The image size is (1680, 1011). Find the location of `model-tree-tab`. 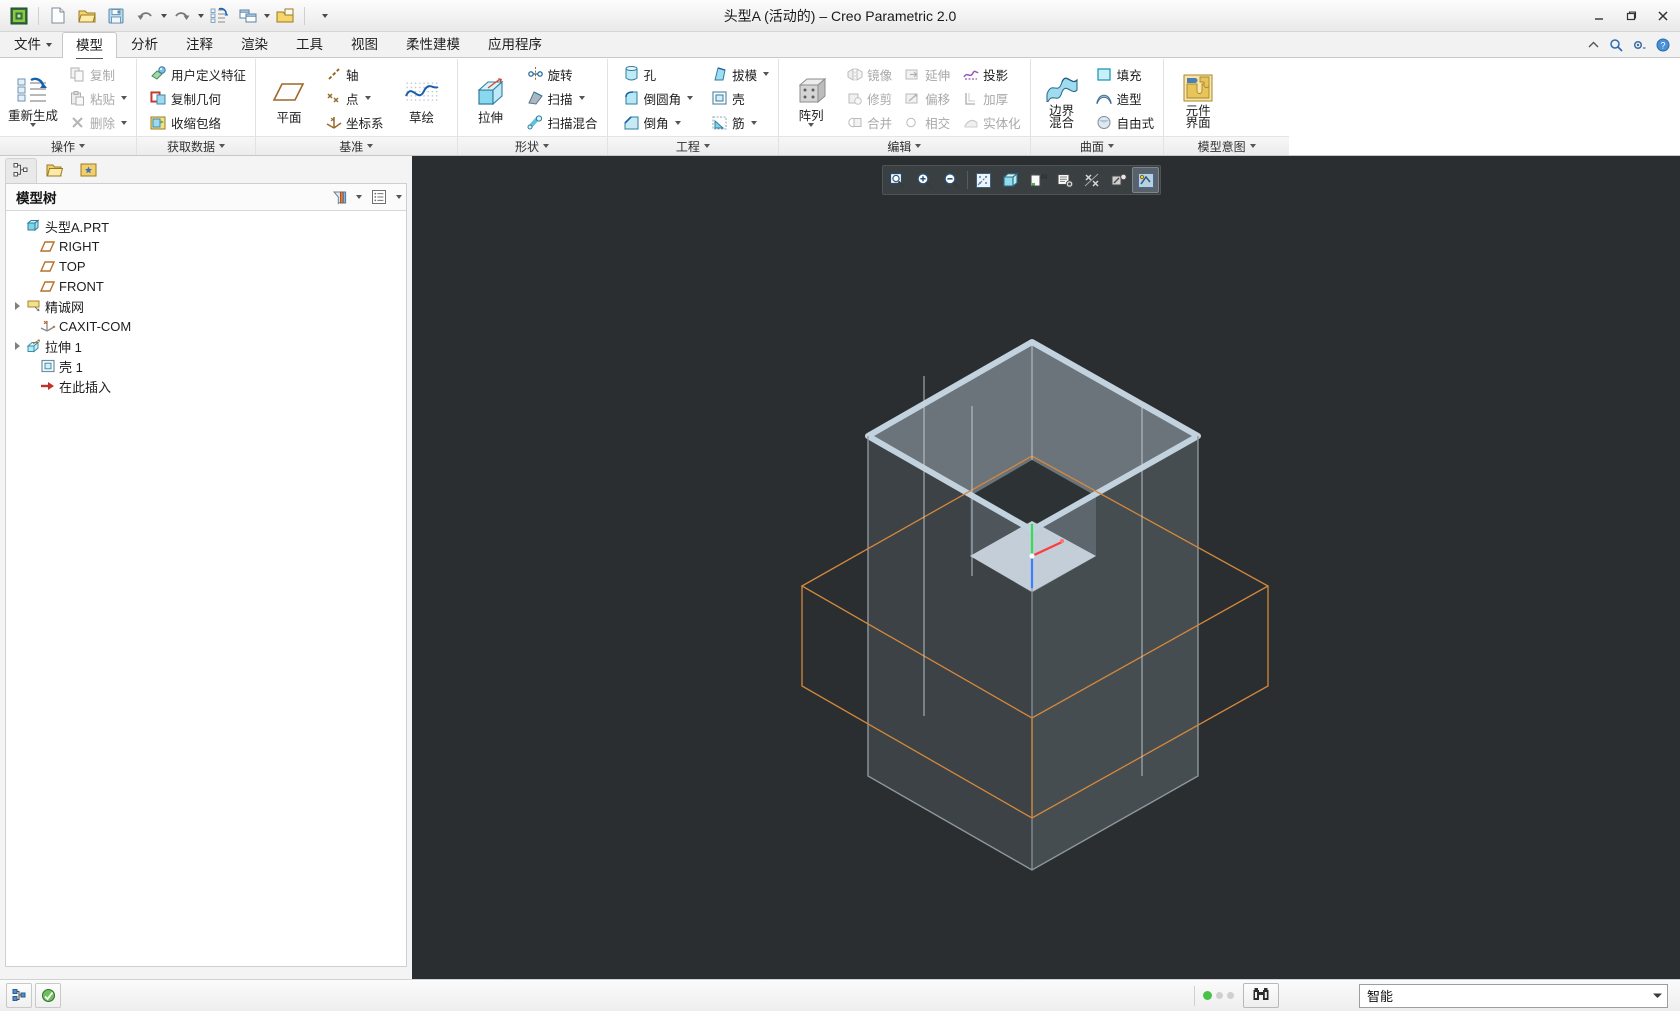

model-tree-tab is located at coordinates (21, 170).